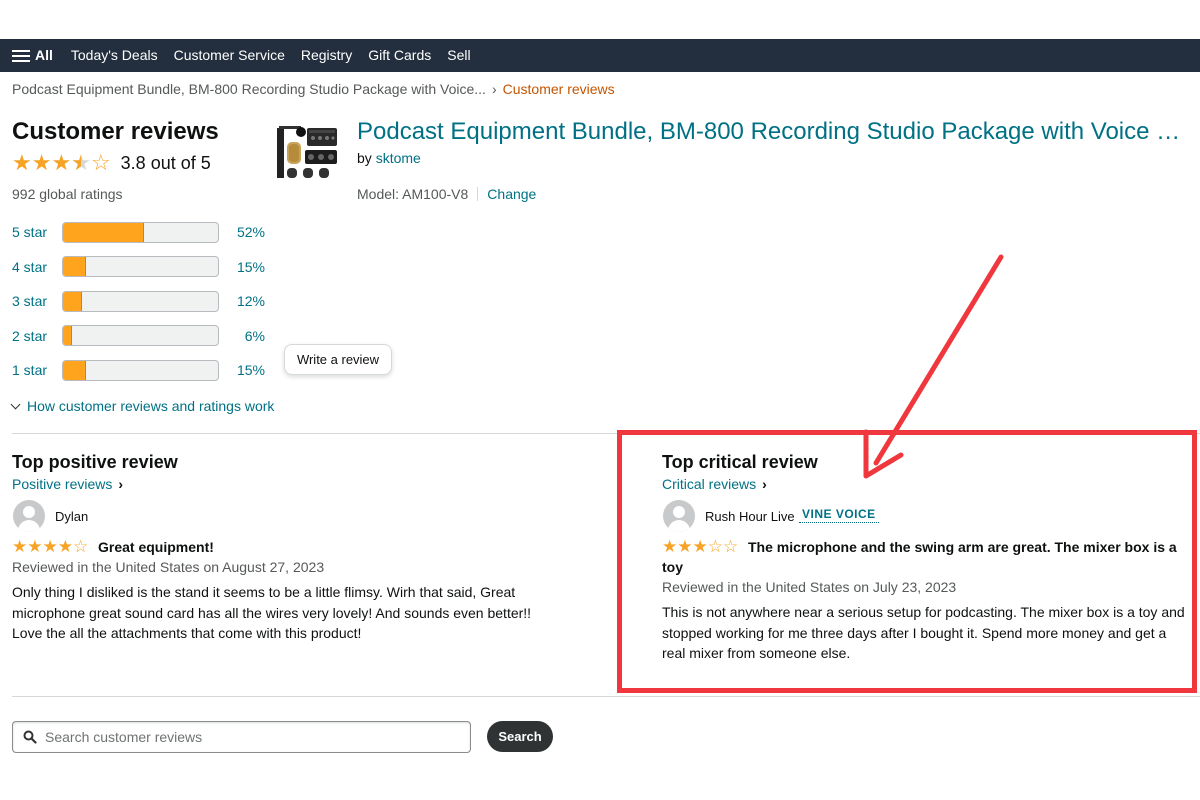 Image resolution: width=1200 pixels, height=800 pixels. I want to click on search-button: Search, so click(520, 736).